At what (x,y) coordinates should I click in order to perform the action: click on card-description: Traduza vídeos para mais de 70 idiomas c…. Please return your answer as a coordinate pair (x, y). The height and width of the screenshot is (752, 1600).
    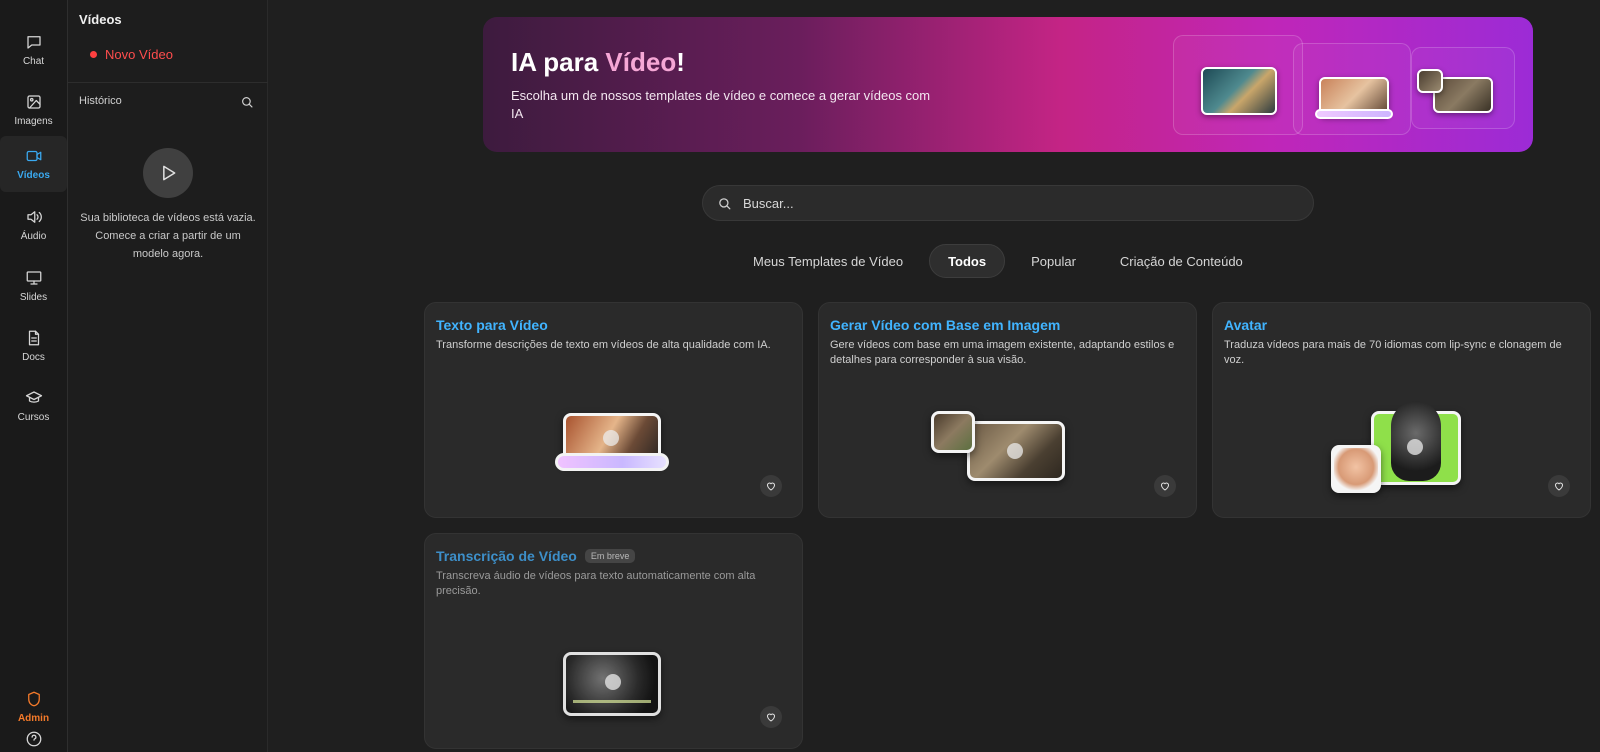
    Looking at the image, I should click on (1393, 352).